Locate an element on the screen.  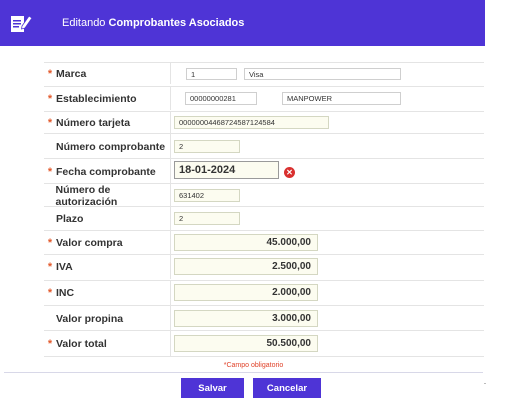
header-bar: Editando Comprobantes Asociados is located at coordinates (242, 23).